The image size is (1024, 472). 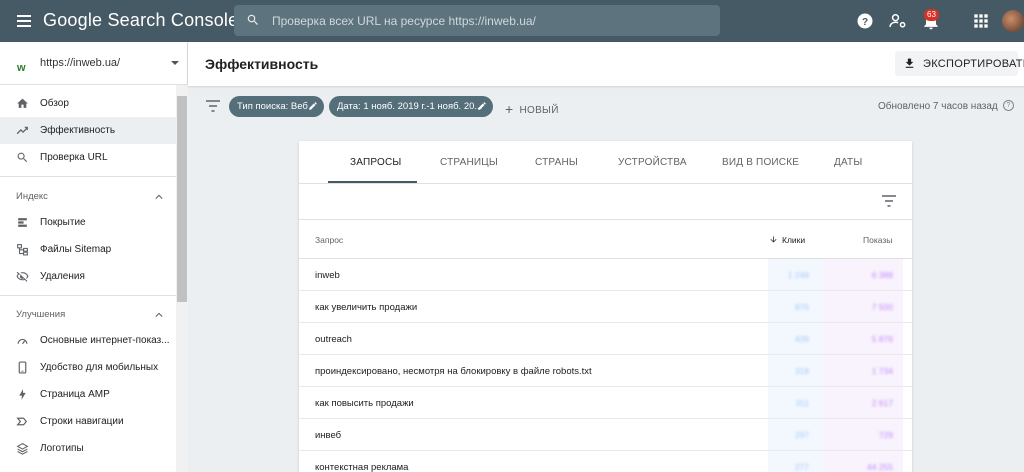 What do you see at coordinates (333, 339) in the screenshot?
I see `query-cell: outreach` at bounding box center [333, 339].